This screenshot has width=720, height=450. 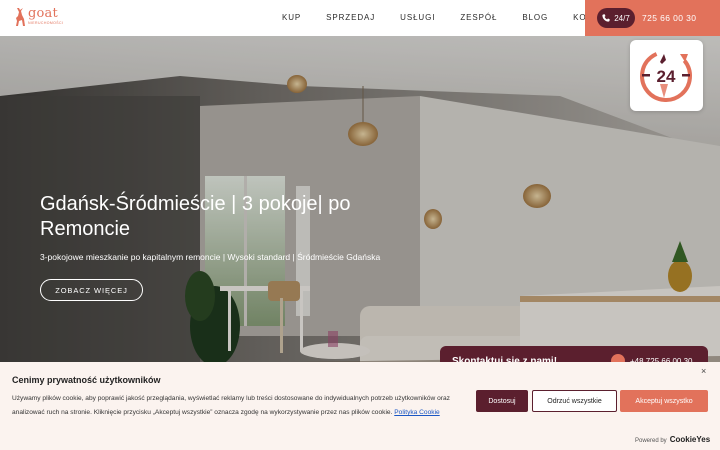 What do you see at coordinates (417, 18) in the screenshot?
I see `nav-item-uslugi: USŁUGI` at bounding box center [417, 18].